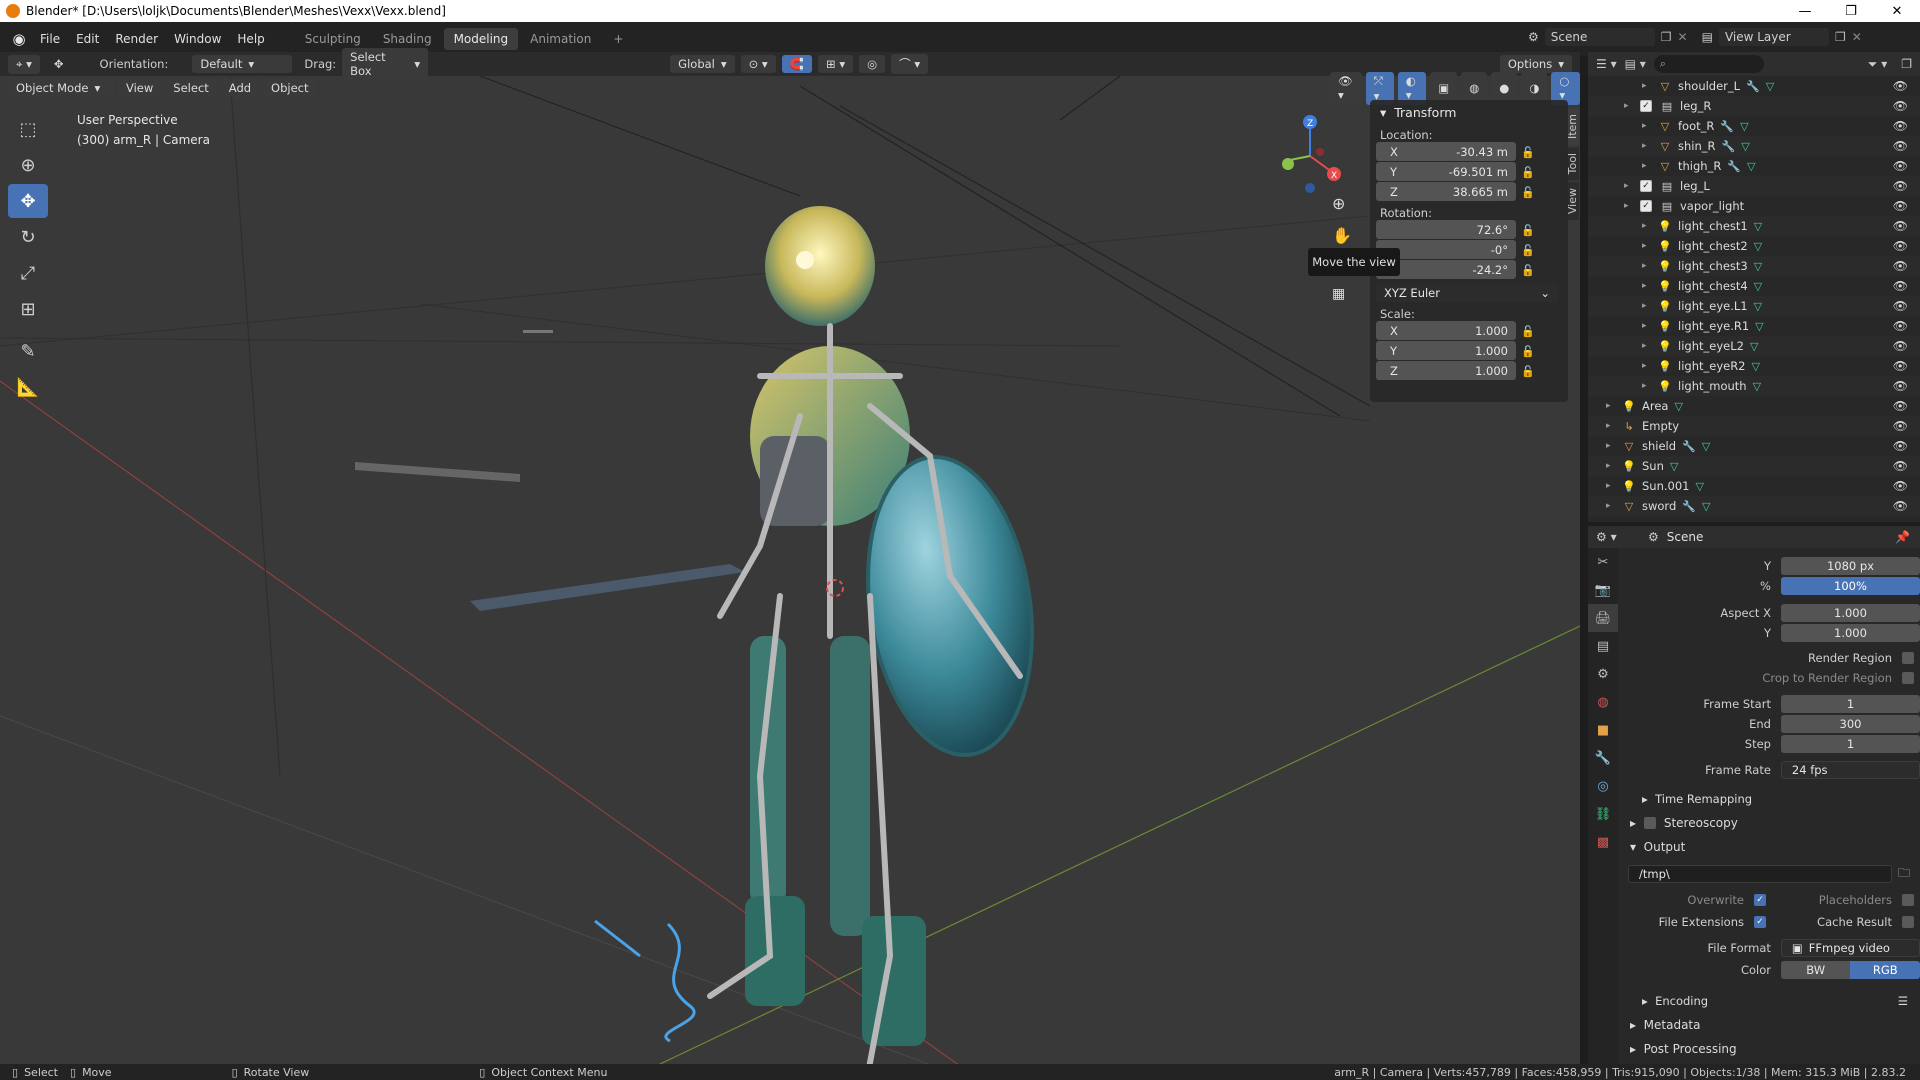 The height and width of the screenshot is (1080, 1920). What do you see at coordinates (1850, 566) in the screenshot?
I see `resolution-y-field: 1080 px` at bounding box center [1850, 566].